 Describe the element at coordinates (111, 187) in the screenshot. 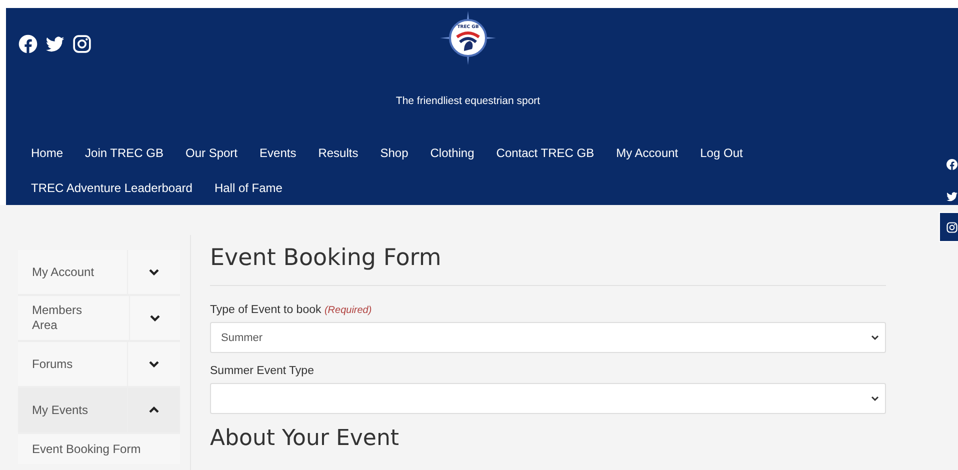

I see `nav-link: TREC Adventure Leaderboard` at that location.